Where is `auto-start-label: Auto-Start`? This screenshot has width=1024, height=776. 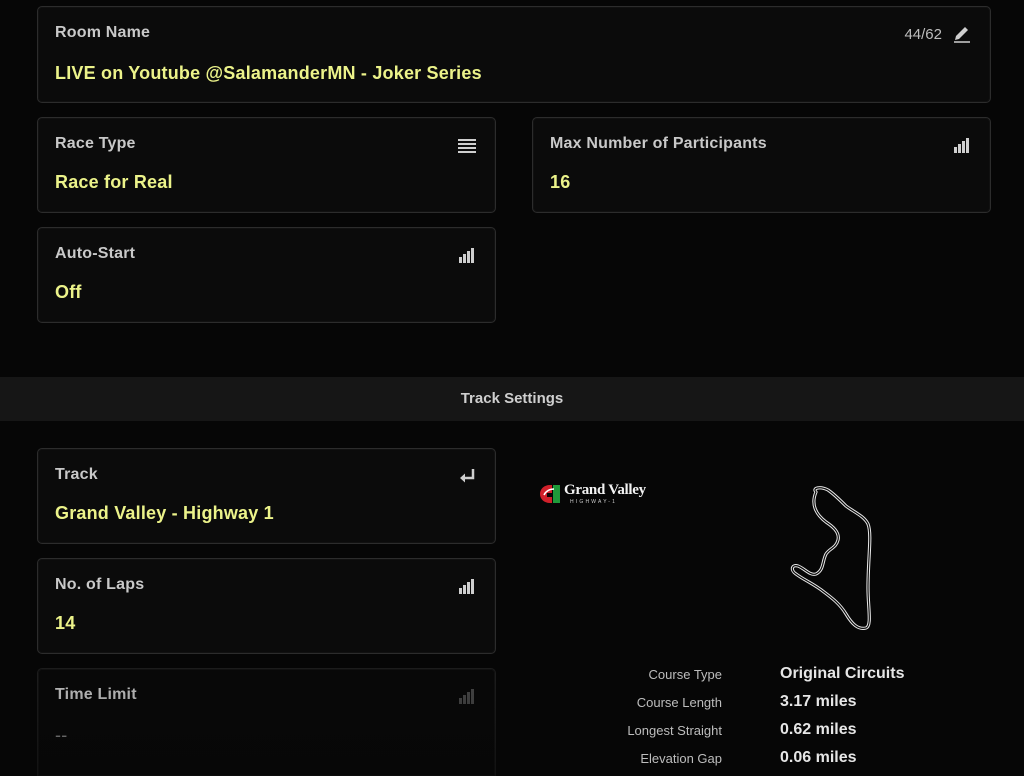 auto-start-label: Auto-Start is located at coordinates (95, 253).